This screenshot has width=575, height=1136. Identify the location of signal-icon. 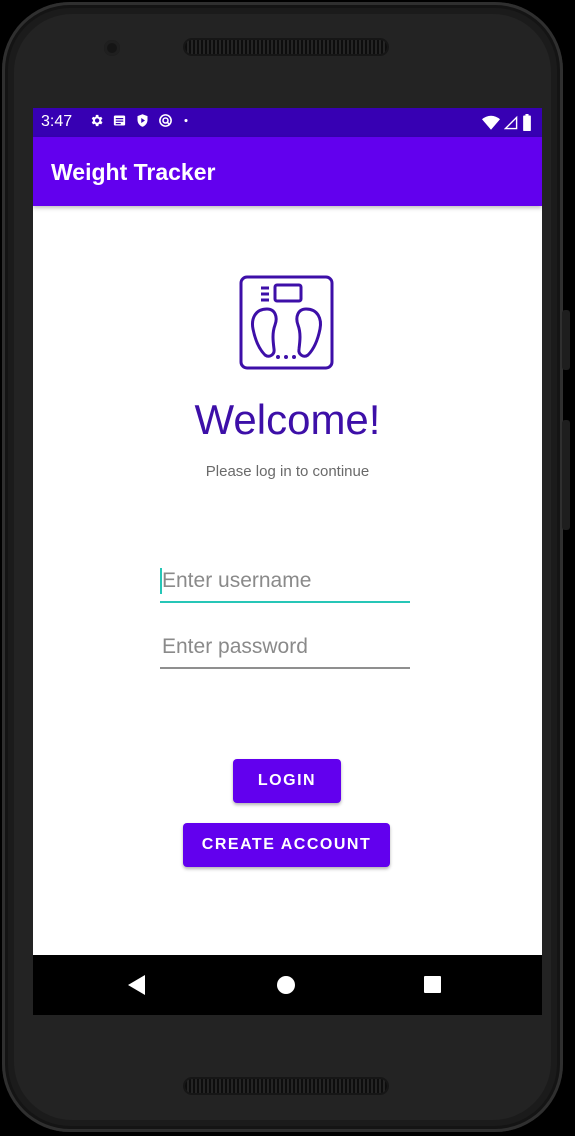
(511, 122).